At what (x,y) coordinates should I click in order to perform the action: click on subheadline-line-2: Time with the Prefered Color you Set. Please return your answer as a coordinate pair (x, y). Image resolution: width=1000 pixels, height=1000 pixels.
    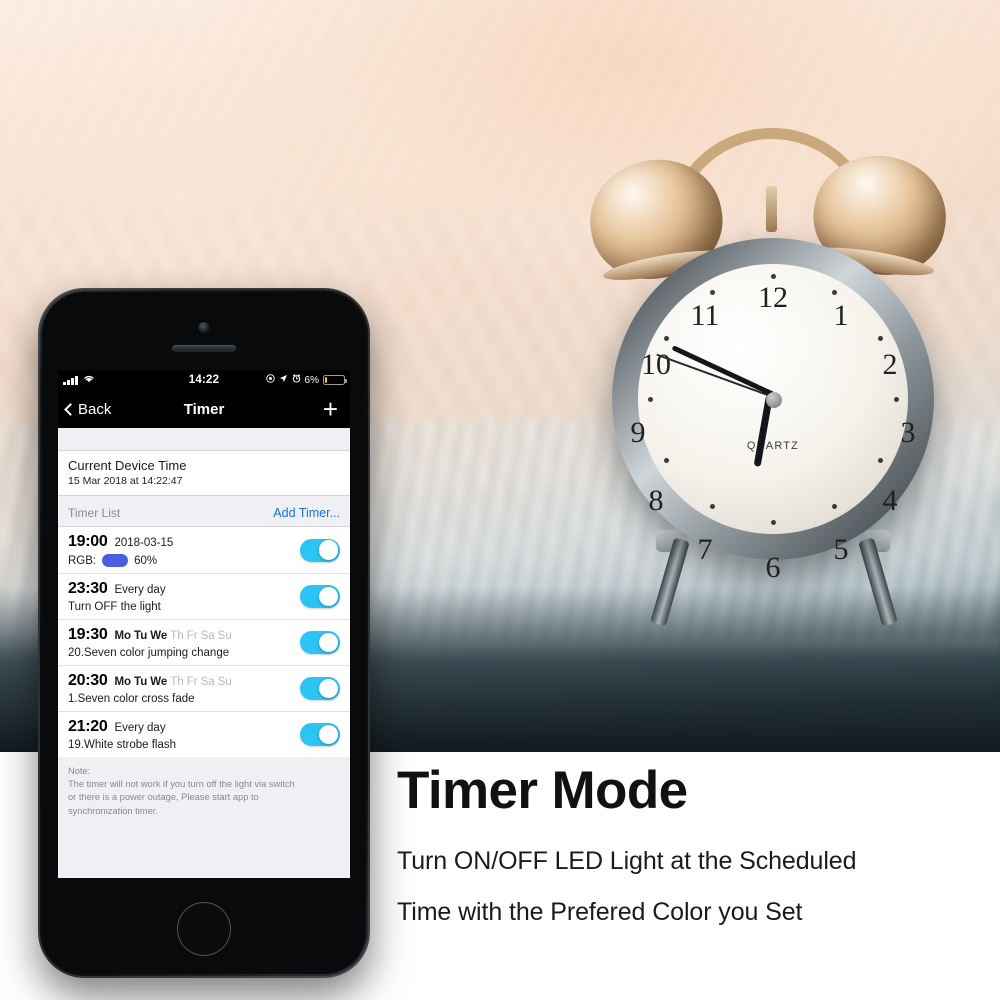
    Looking at the image, I should click on (600, 912).